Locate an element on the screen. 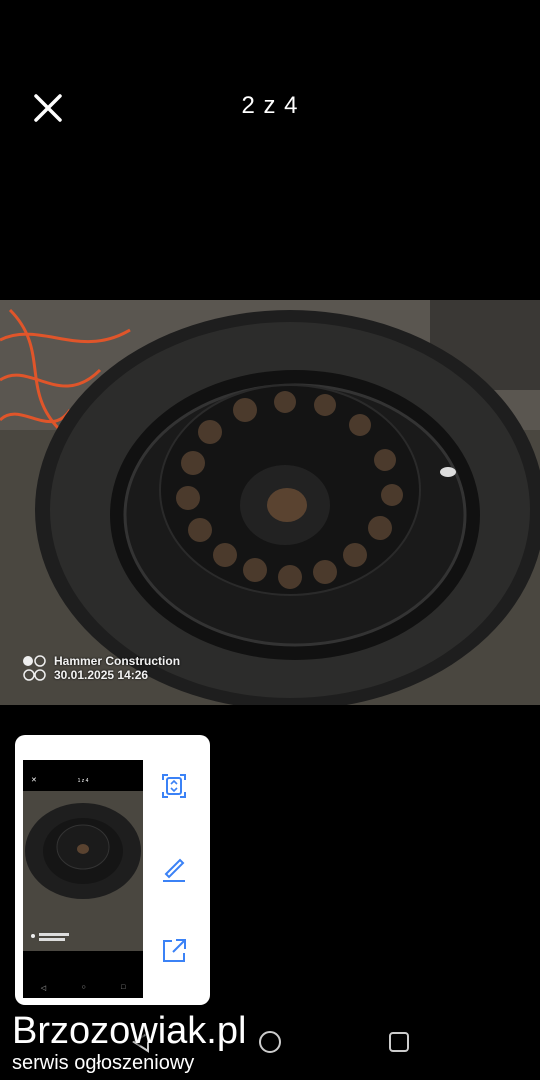 The image size is (540, 1080). thumbnail-top-bar: ✕ 1 z 4 is located at coordinates (83, 776).